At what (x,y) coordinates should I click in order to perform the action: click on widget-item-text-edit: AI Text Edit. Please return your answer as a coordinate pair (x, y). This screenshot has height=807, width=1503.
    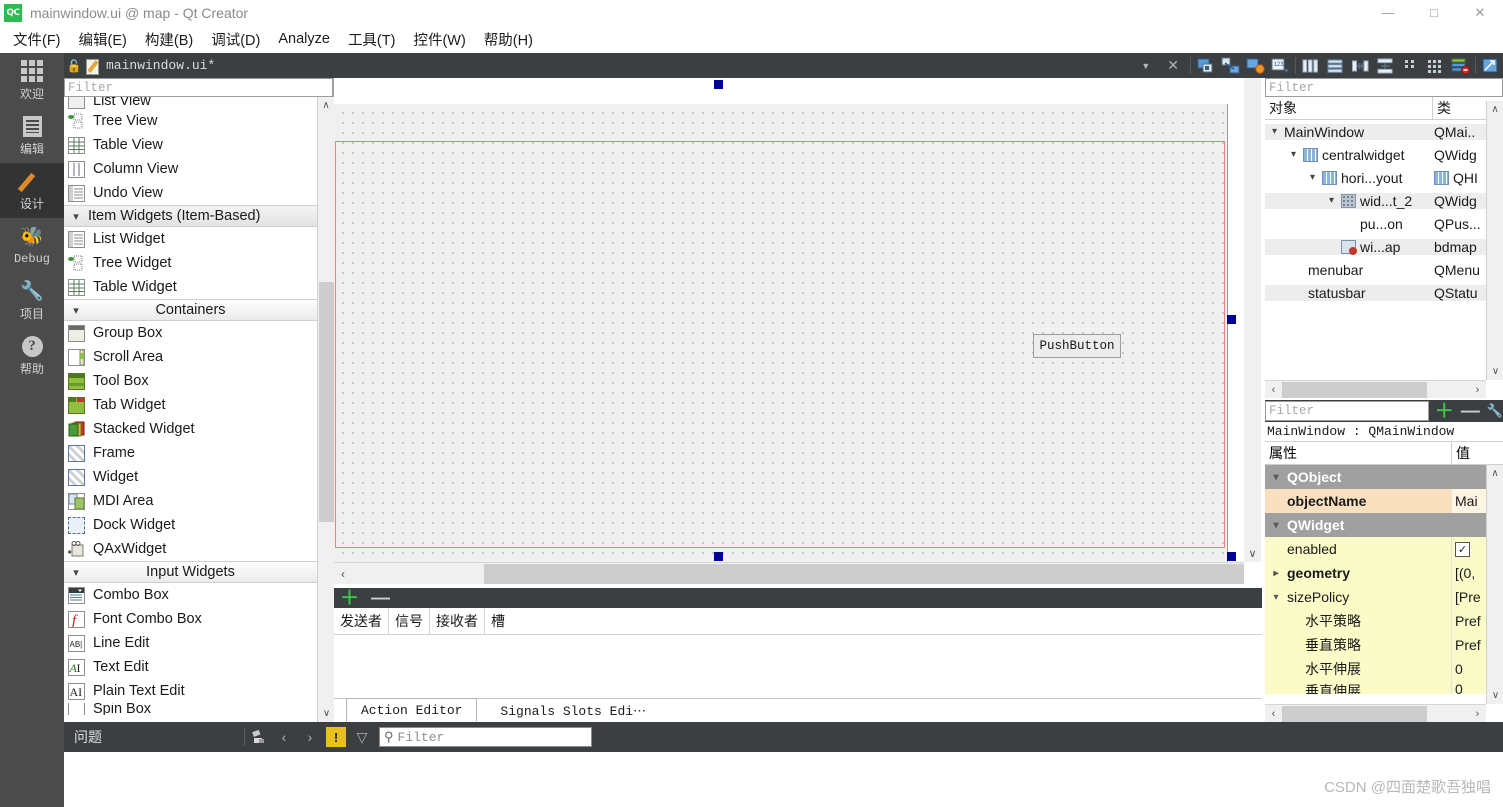
    Looking at the image, I should click on (190, 667).